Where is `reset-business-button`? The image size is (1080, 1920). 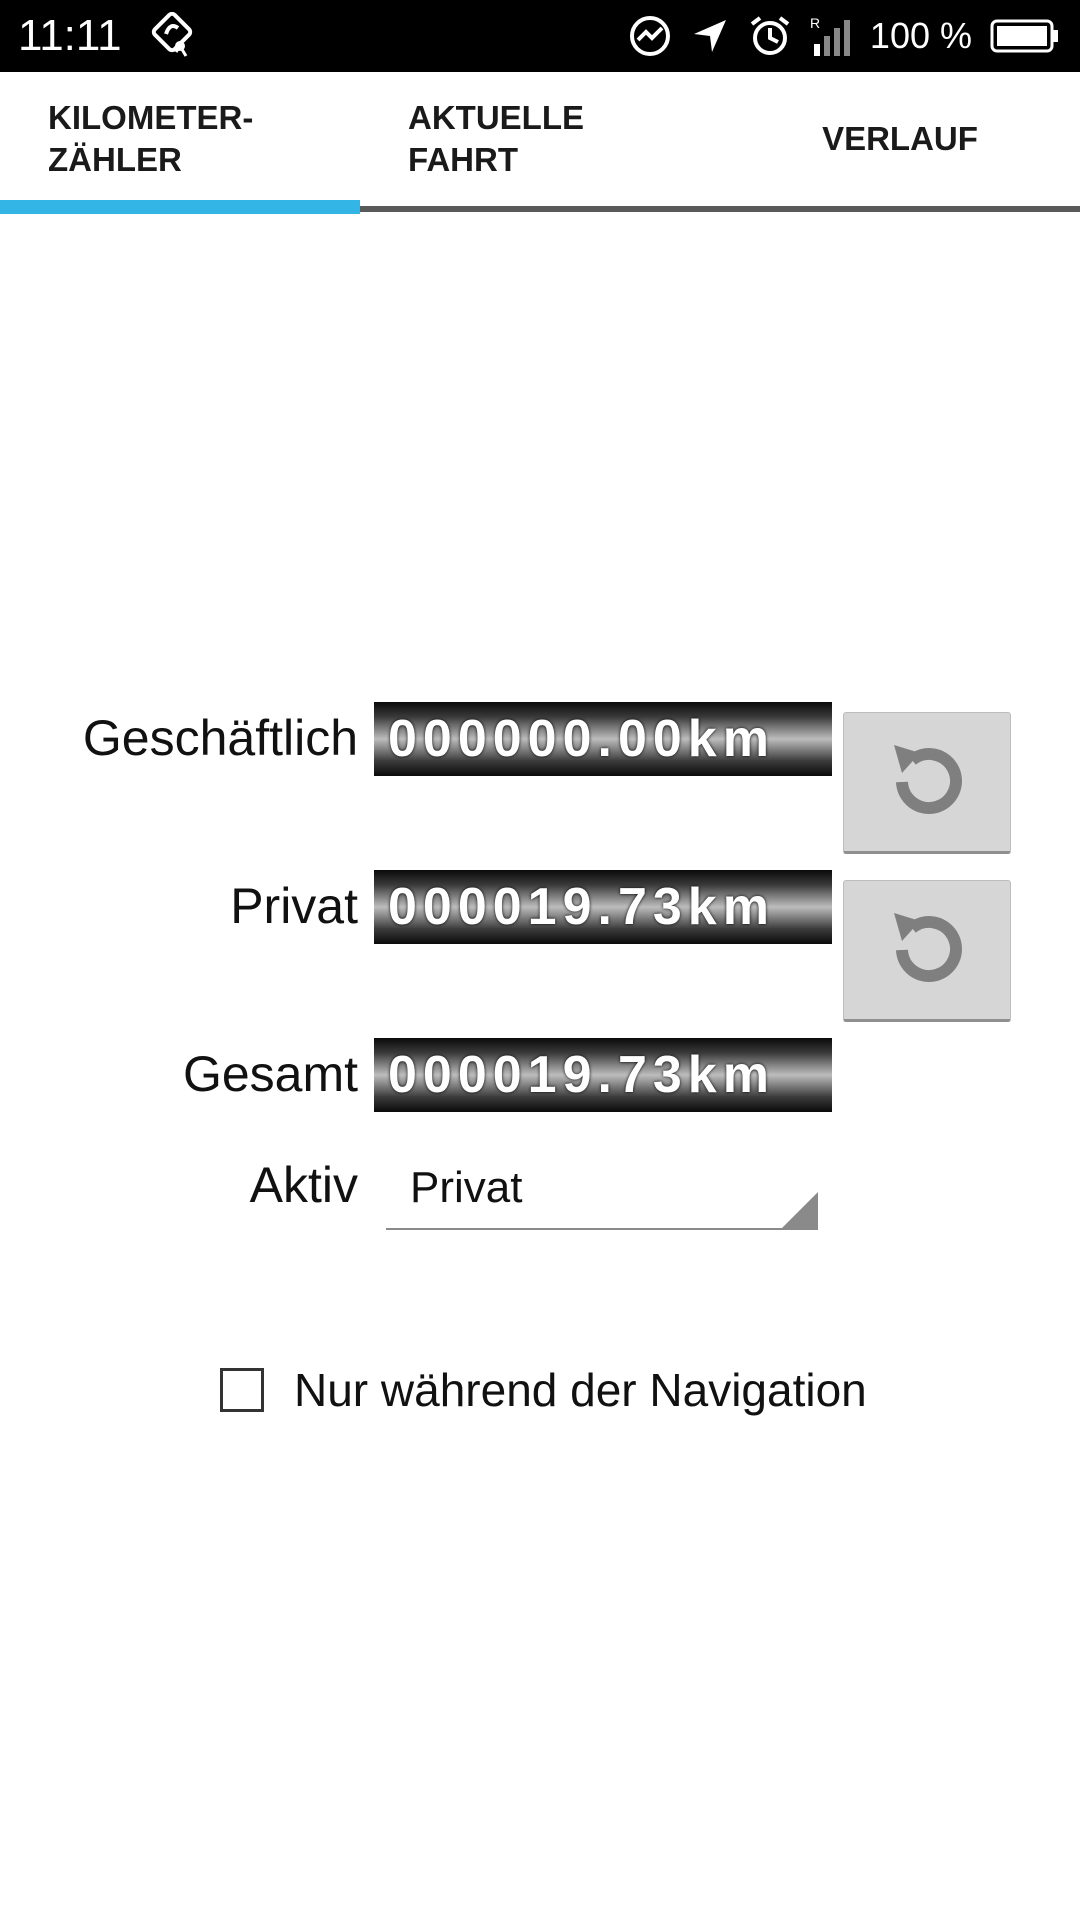 reset-business-button is located at coordinates (927, 783).